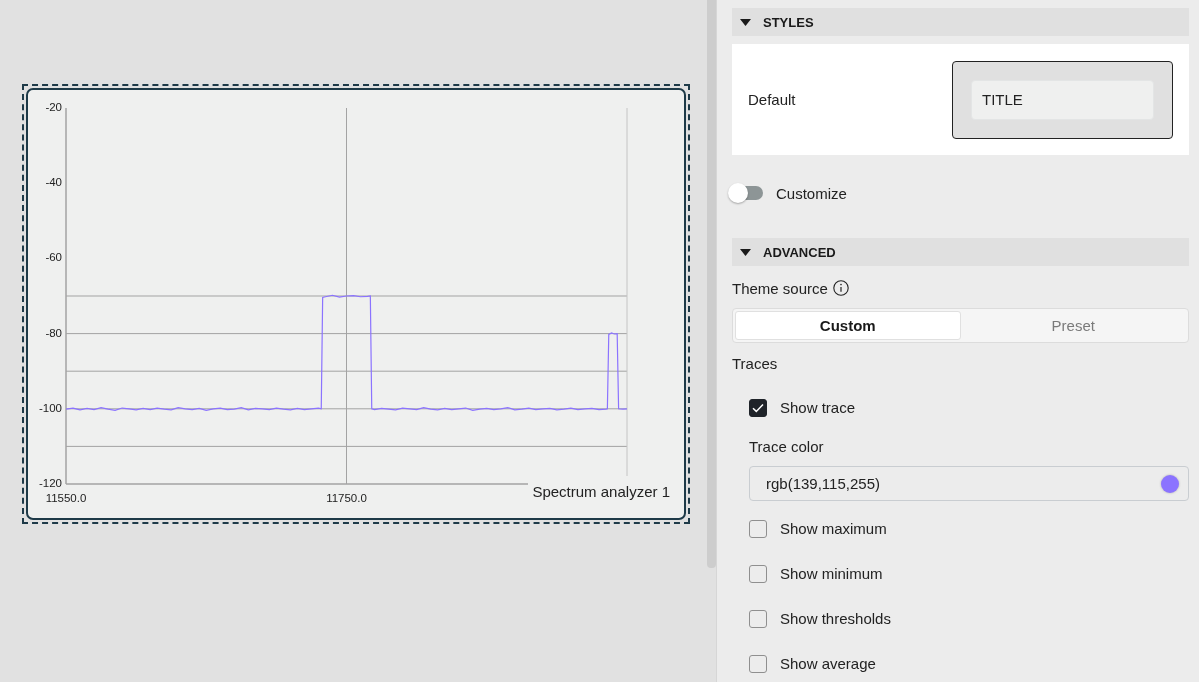 The height and width of the screenshot is (682, 1199). I want to click on title-preview: TITLE, so click(1062, 99).